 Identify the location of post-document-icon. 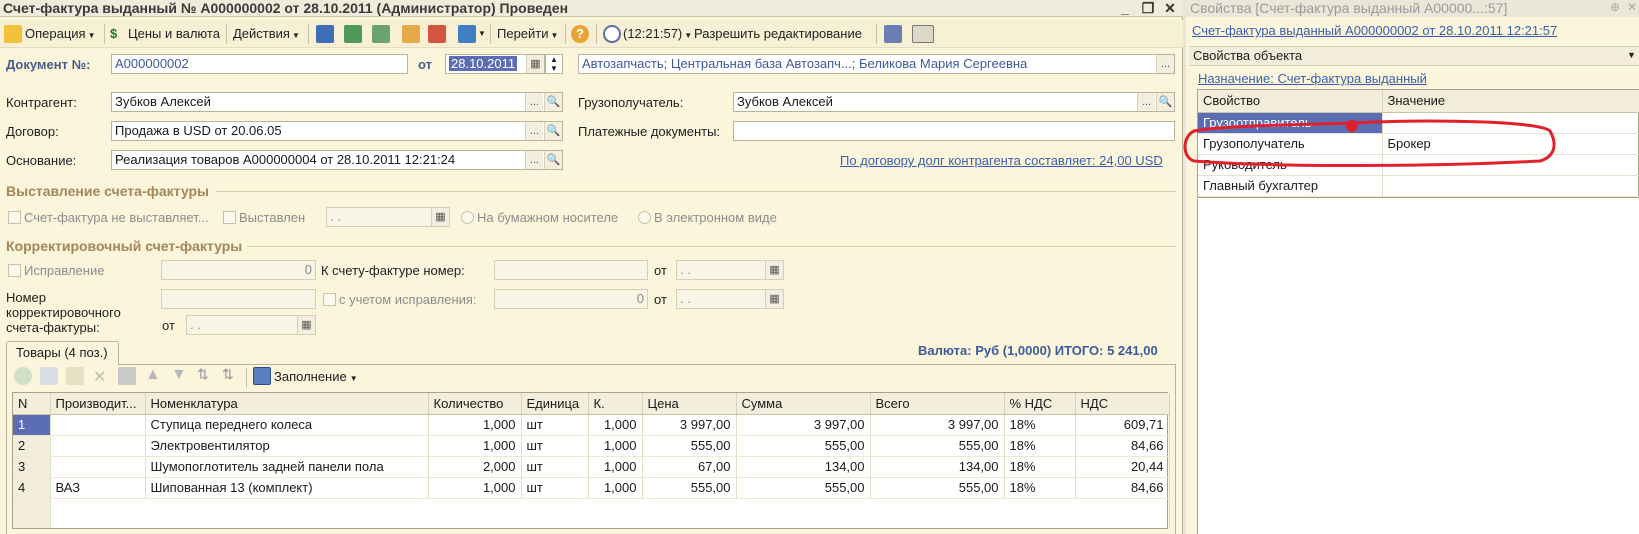
(325, 34).